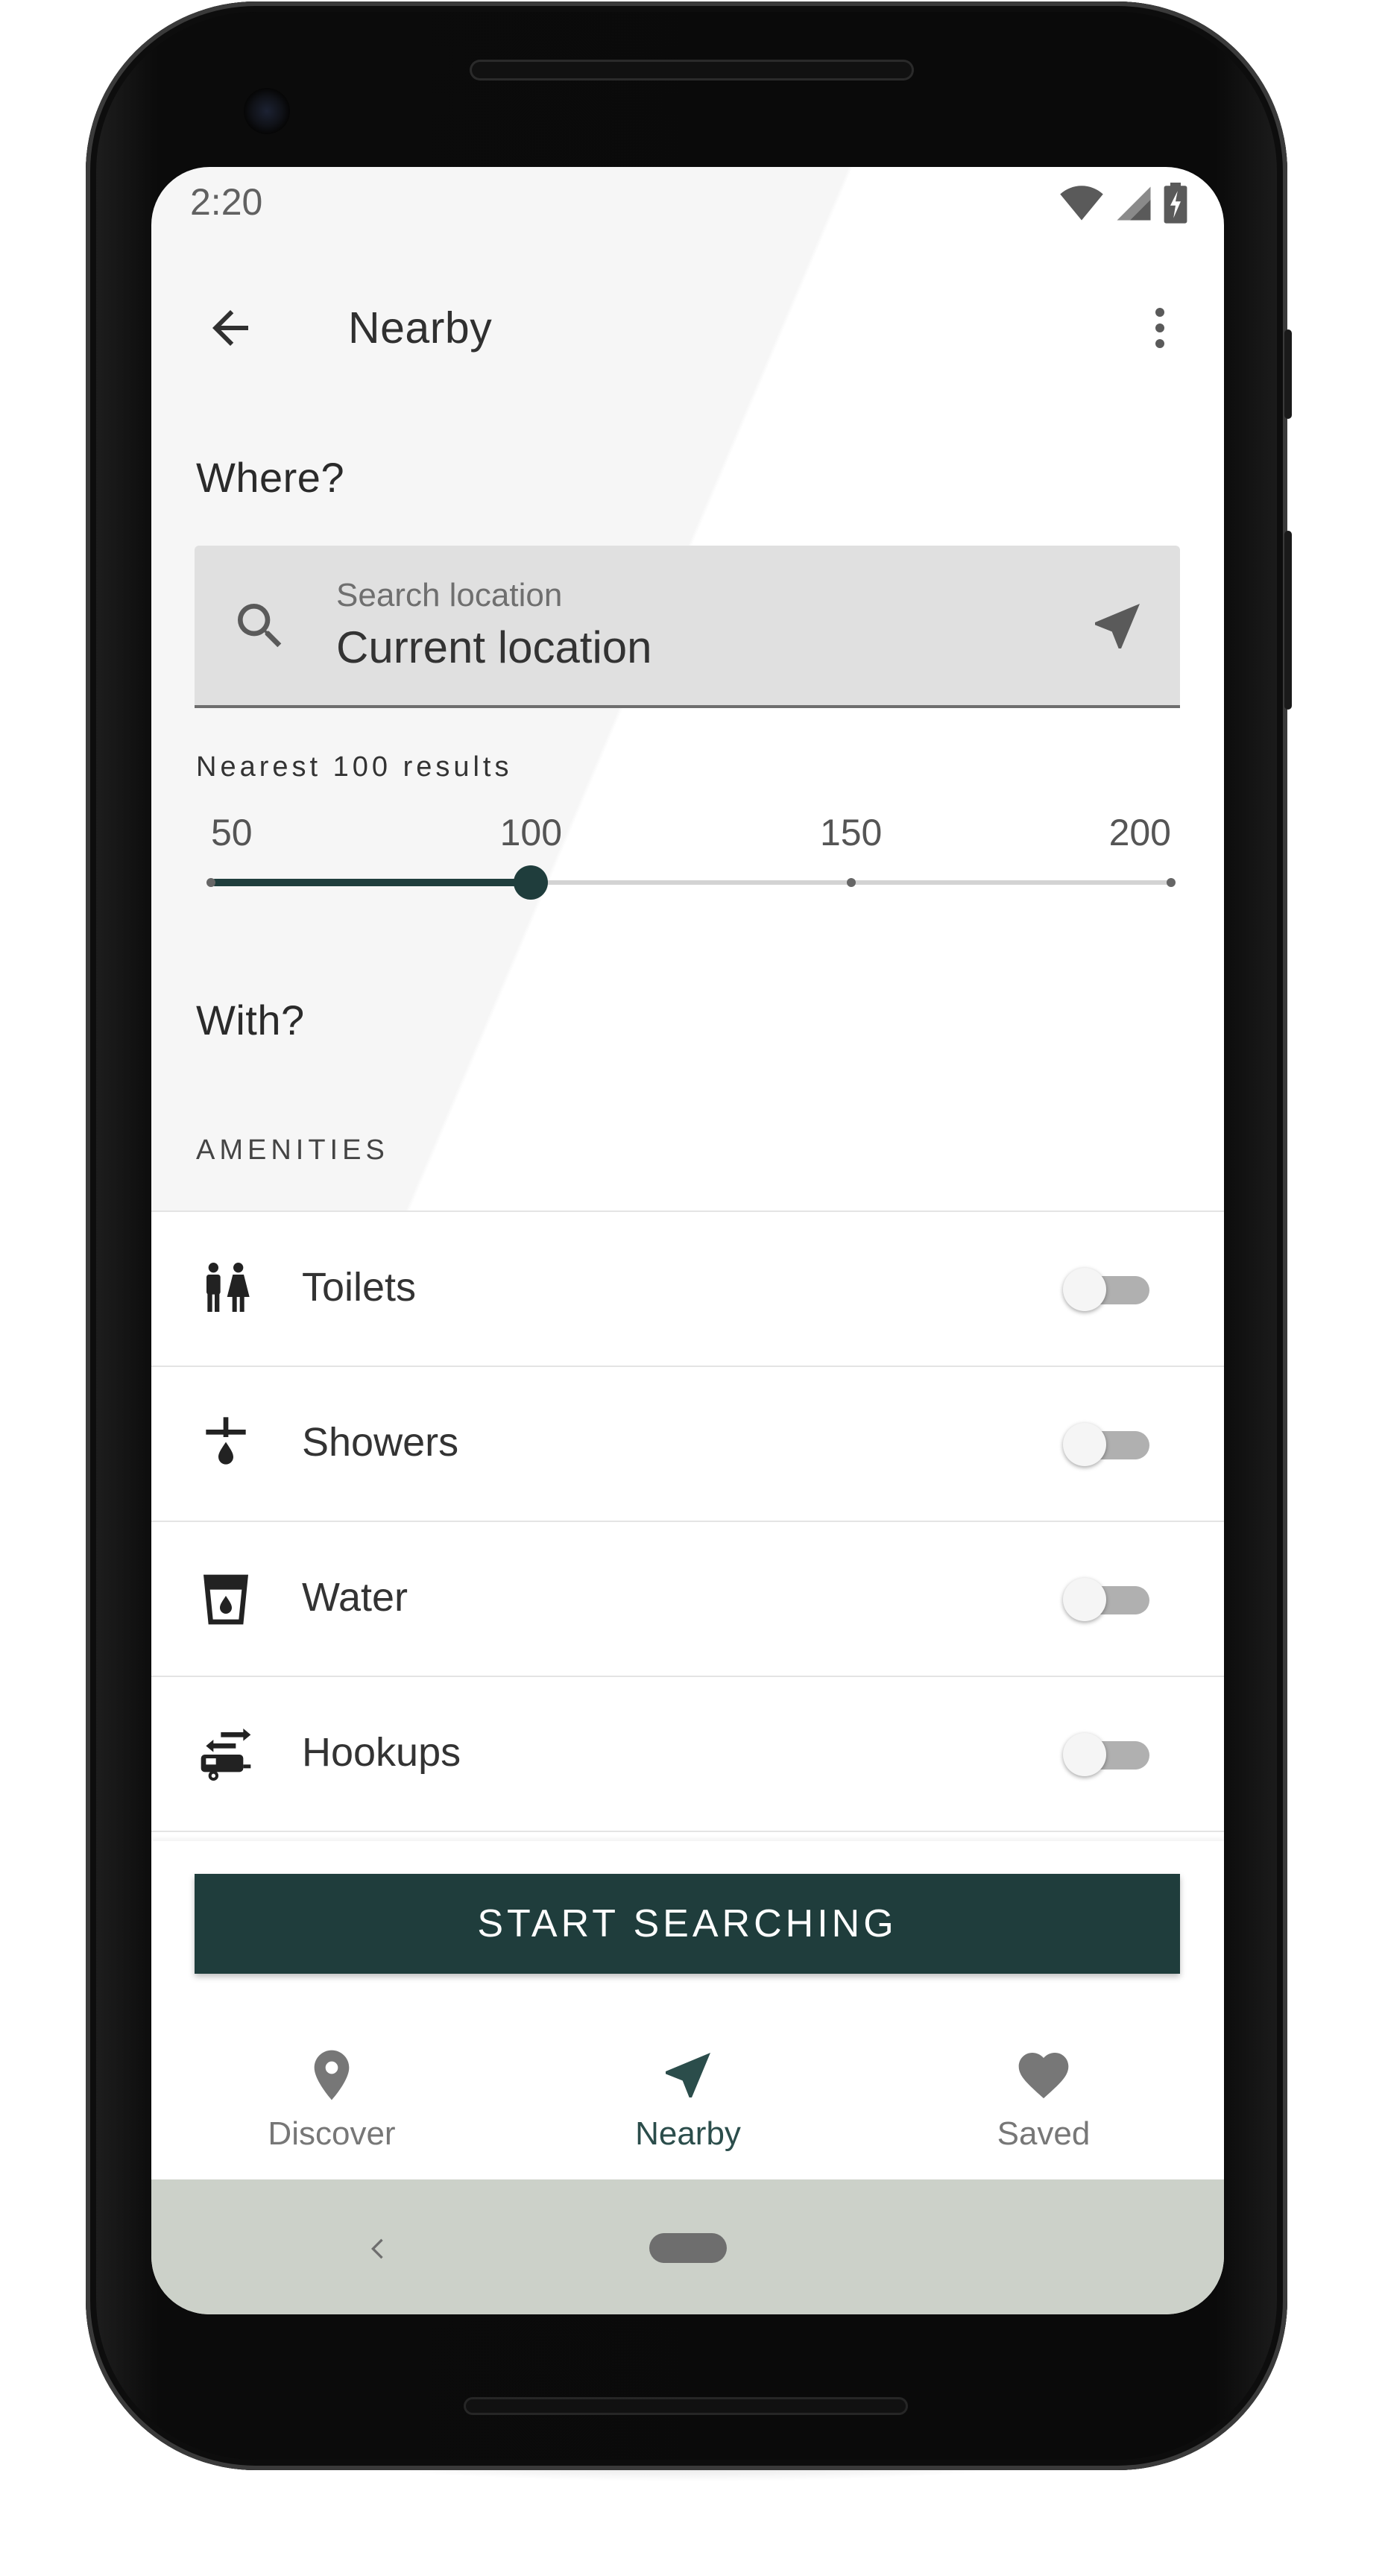 Image resolution: width=1385 pixels, height=2576 pixels. I want to click on volume-button, so click(1288, 620).